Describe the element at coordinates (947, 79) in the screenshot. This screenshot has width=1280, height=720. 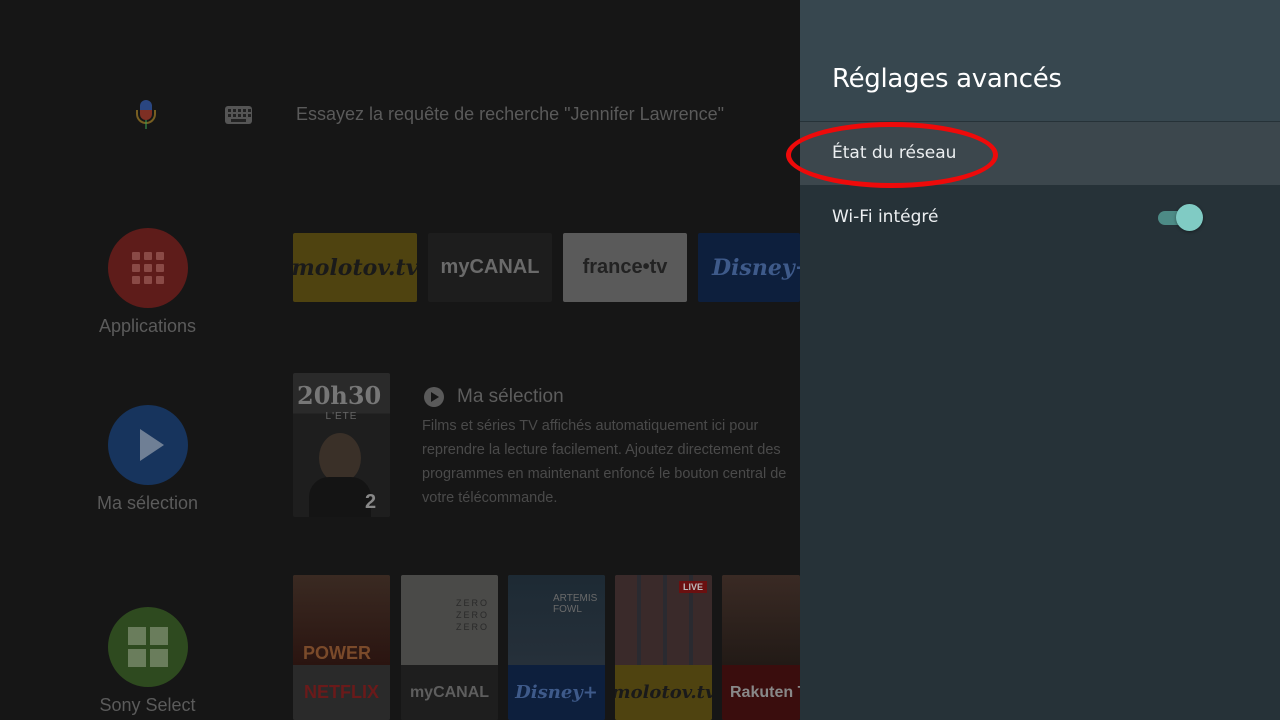
I see `page-title: Réglages avancés` at that location.